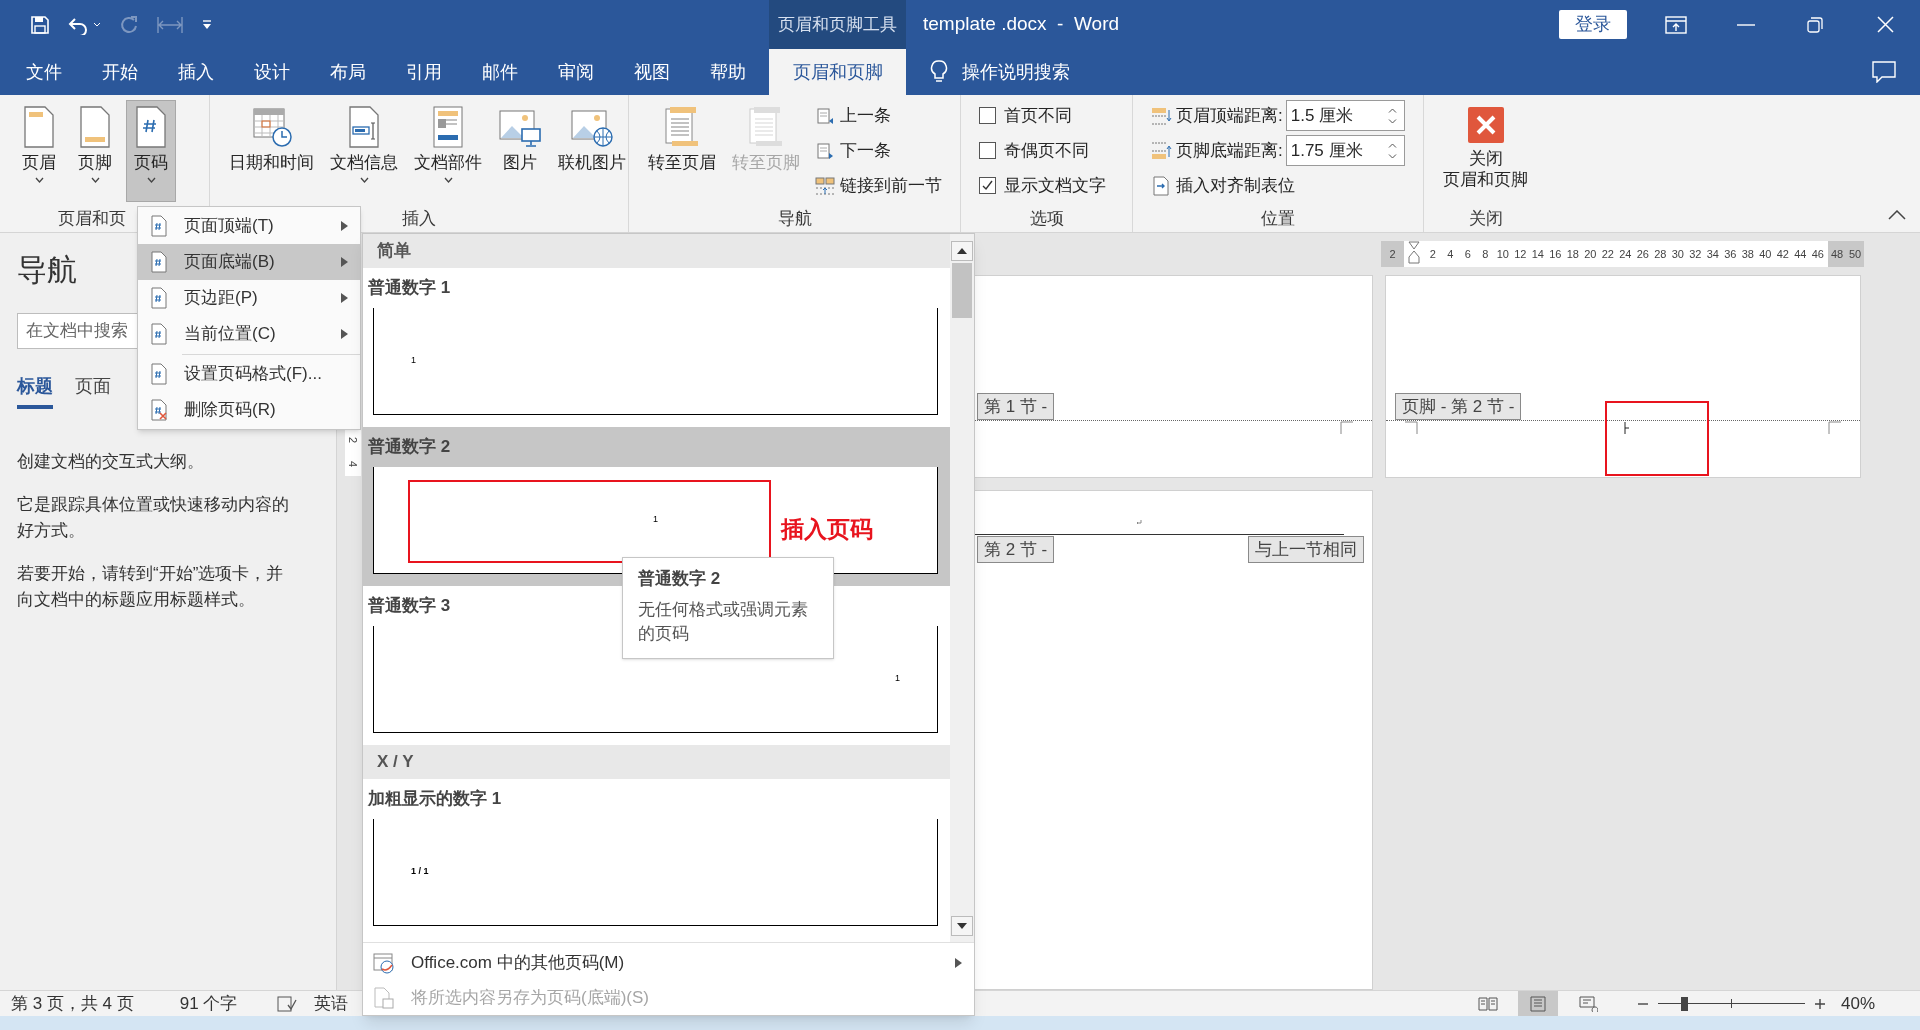  Describe the element at coordinates (95, 151) in the screenshot. I see `ribbon-button: 页脚` at that location.